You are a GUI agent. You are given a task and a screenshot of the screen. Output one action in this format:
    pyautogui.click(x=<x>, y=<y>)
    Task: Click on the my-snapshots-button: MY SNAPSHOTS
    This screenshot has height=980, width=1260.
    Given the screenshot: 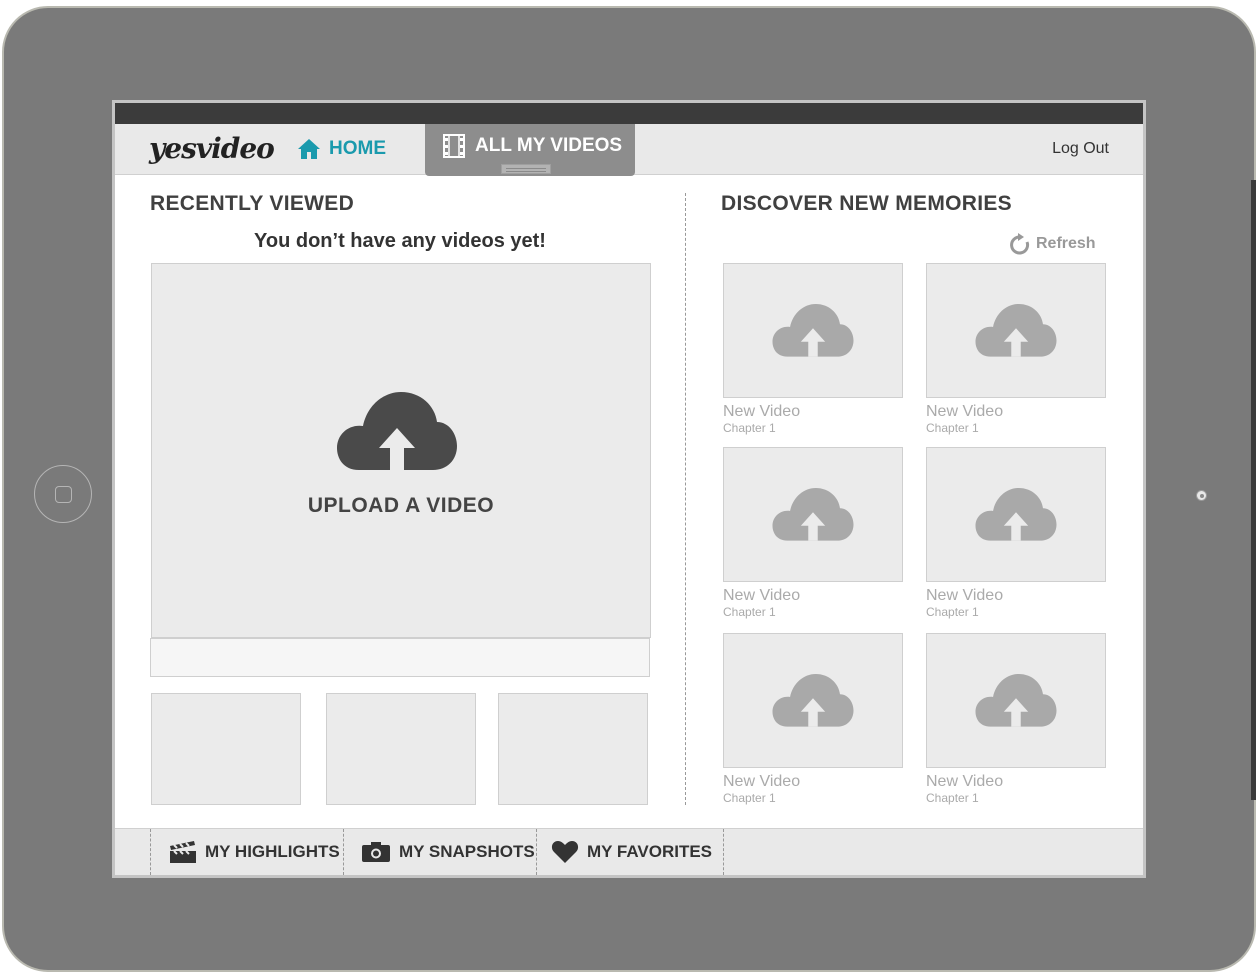 What is the action you would take?
    pyautogui.click(x=439, y=852)
    